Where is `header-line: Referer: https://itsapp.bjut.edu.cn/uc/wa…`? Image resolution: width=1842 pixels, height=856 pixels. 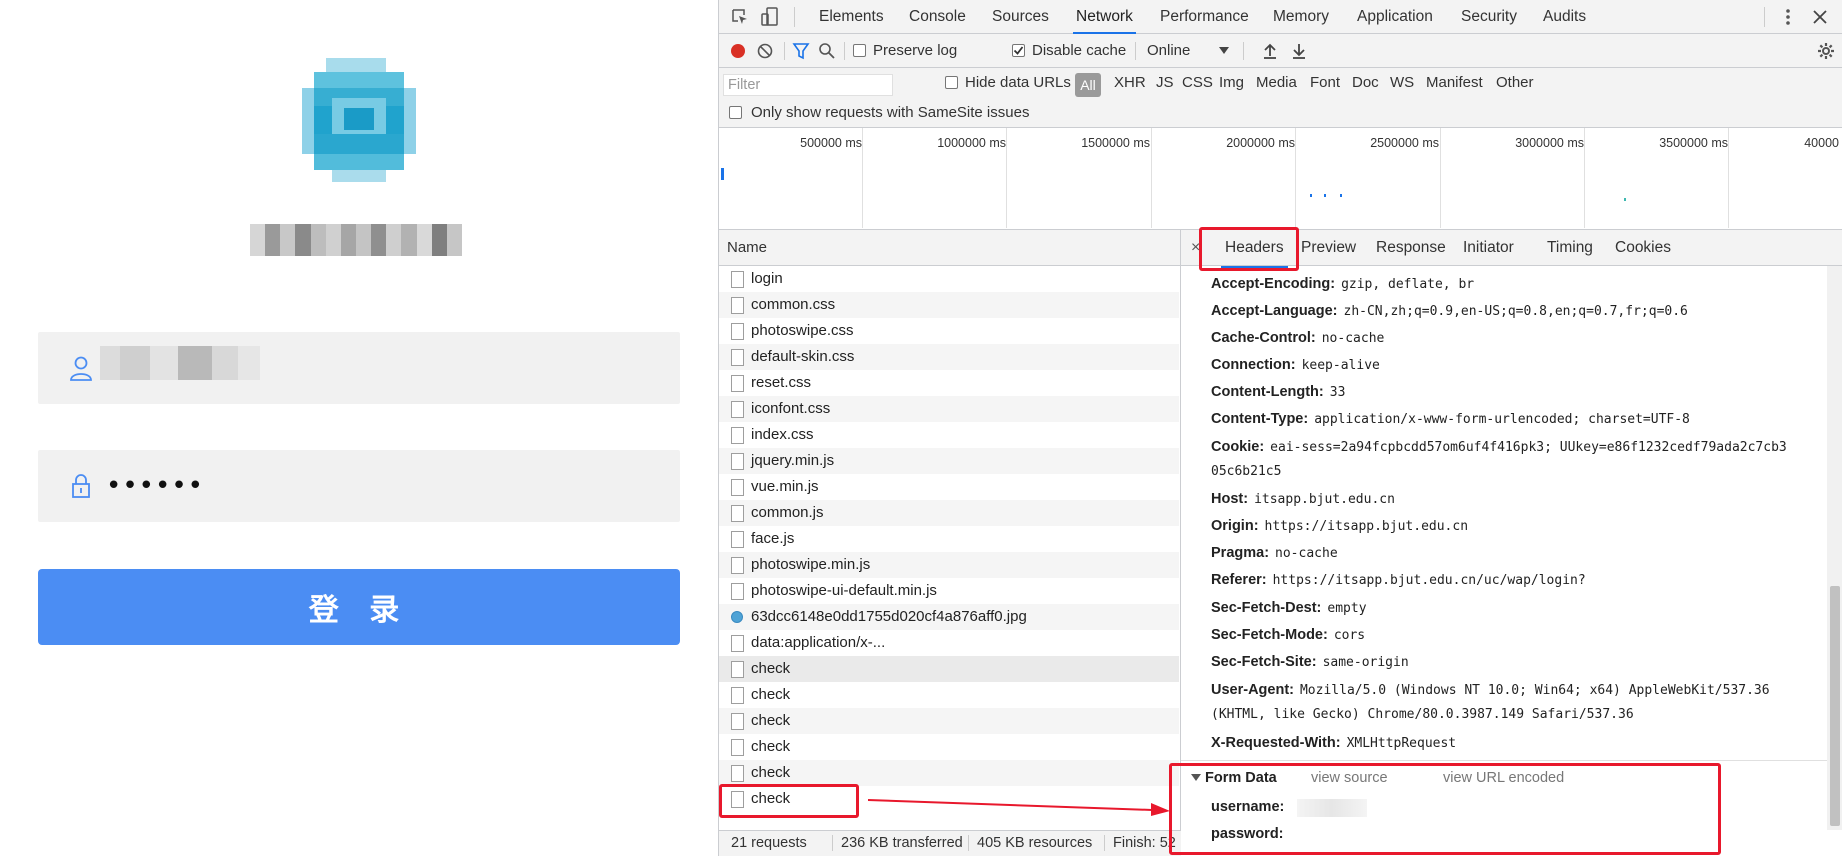 header-line: Referer: https://itsapp.bjut.edu.cn/uc/wa… is located at coordinates (1398, 580).